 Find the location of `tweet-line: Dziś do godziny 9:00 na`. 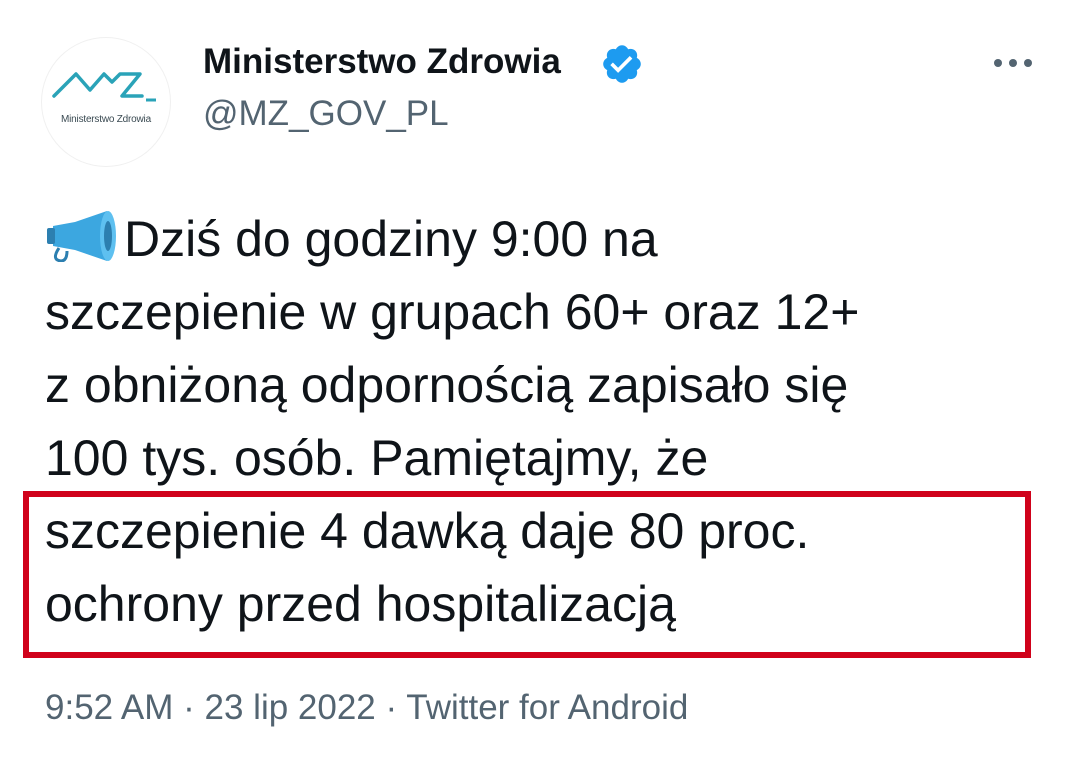

tweet-line: Dziś do godziny 9:00 na is located at coordinates (545, 239).